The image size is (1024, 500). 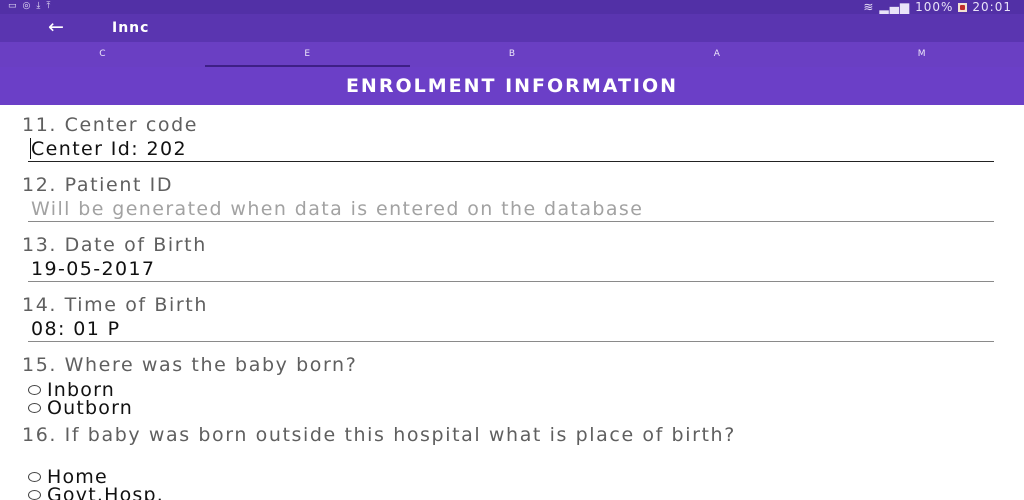 What do you see at coordinates (90, 408) in the screenshot?
I see `radio-outborn-label: Outborn` at bounding box center [90, 408].